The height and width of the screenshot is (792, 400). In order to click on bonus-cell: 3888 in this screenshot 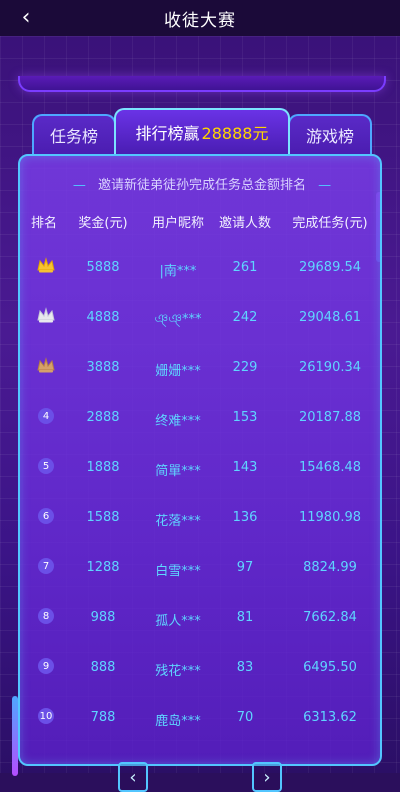, I will do `click(103, 367)`.